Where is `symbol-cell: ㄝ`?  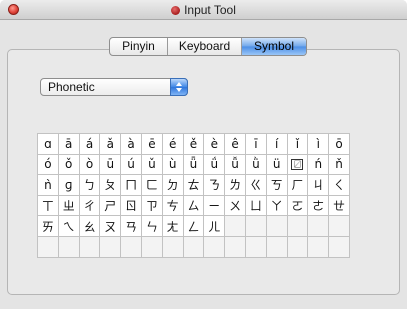
symbol-cell: ㄝ is located at coordinates (339, 206).